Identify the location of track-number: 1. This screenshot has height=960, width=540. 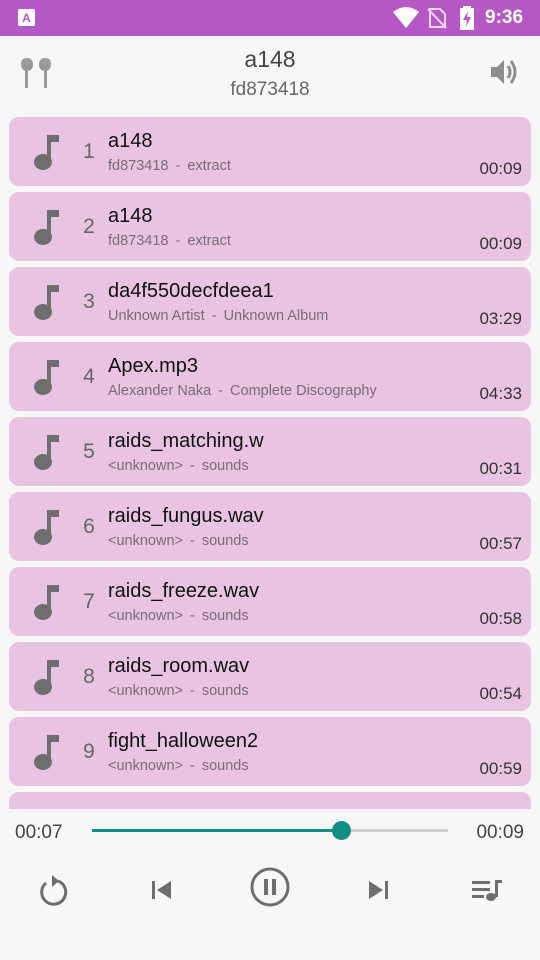
(89, 151).